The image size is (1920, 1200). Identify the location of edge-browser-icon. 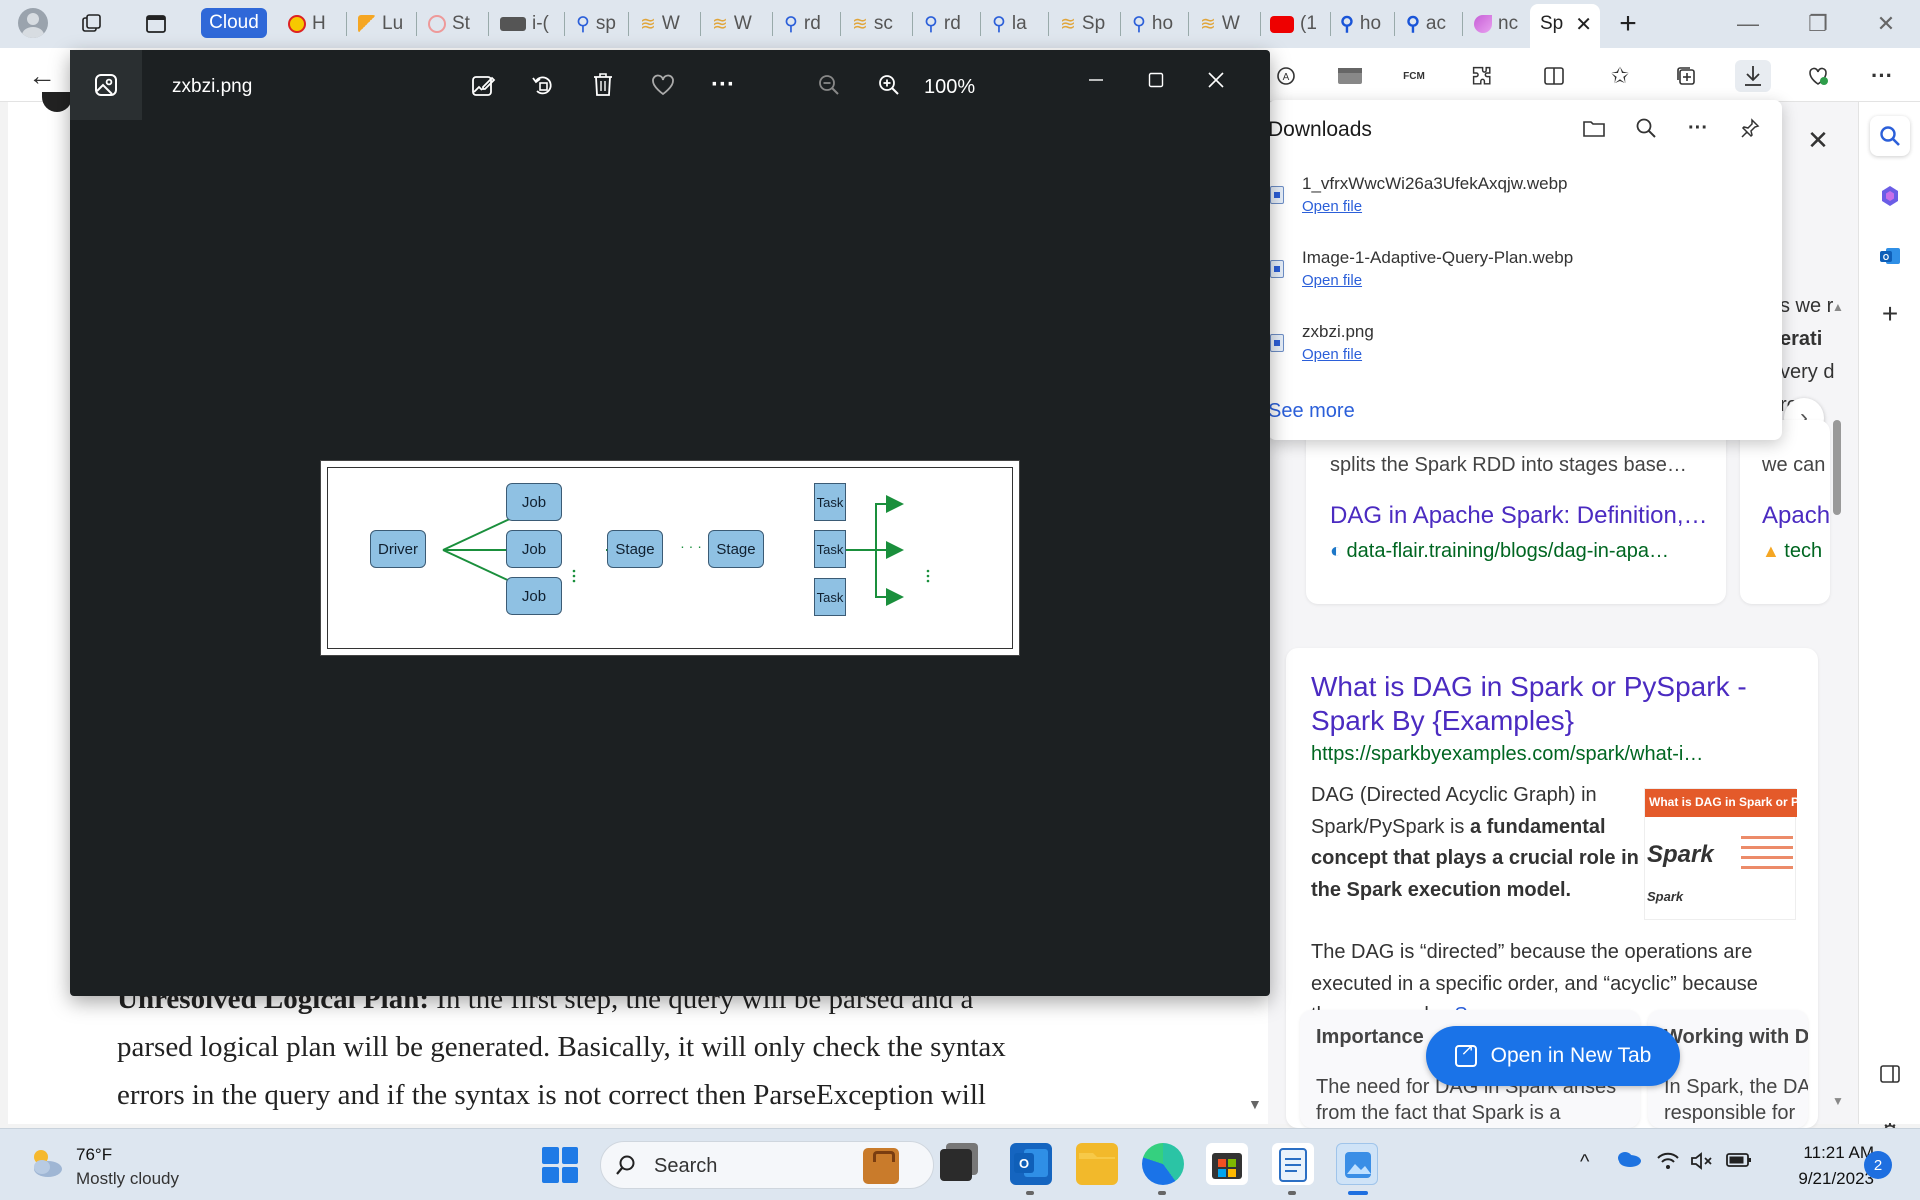
(1163, 1164).